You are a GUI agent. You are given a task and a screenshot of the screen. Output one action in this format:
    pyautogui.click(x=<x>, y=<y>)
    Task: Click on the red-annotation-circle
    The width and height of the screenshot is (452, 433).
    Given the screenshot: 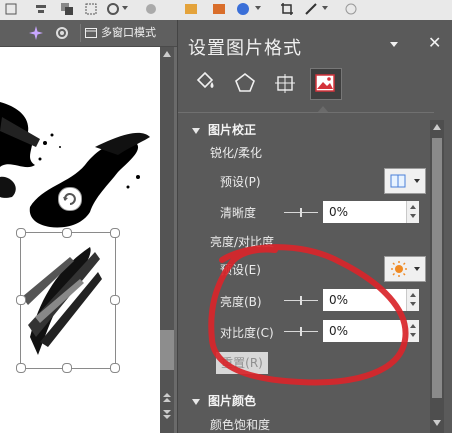 What is the action you would take?
    pyautogui.click(x=308, y=315)
    